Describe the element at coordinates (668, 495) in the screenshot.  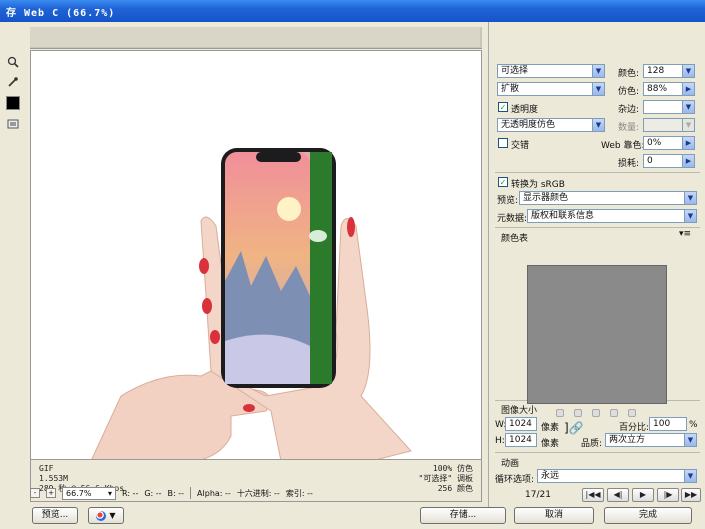
I see `next-frame-button: |▶` at that location.